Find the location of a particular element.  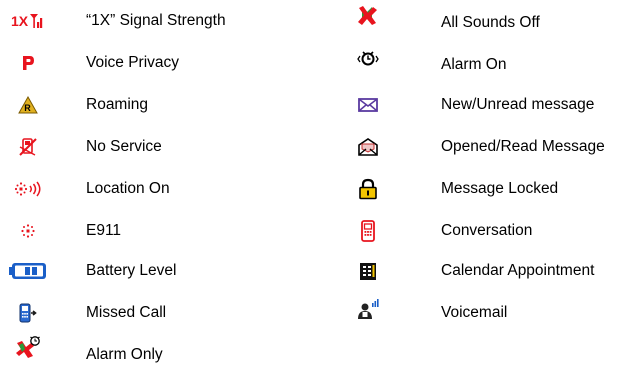

item-label: Battery Level is located at coordinates (131, 270).